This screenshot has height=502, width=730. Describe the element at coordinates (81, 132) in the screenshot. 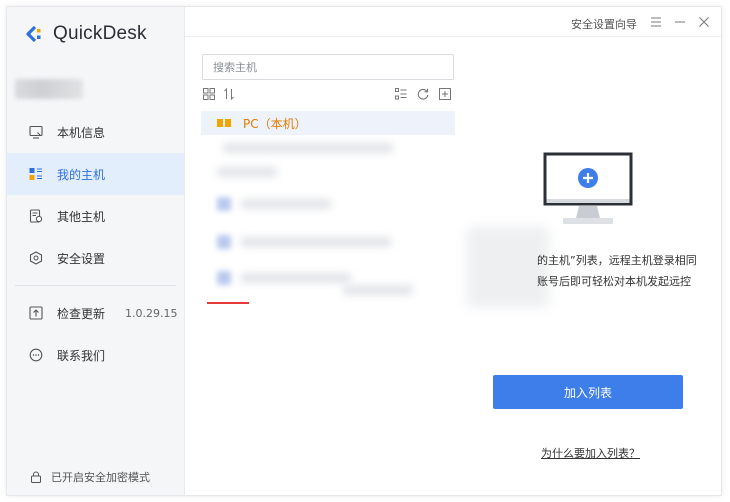

I see `sidebar-item-label: 本机信息` at that location.